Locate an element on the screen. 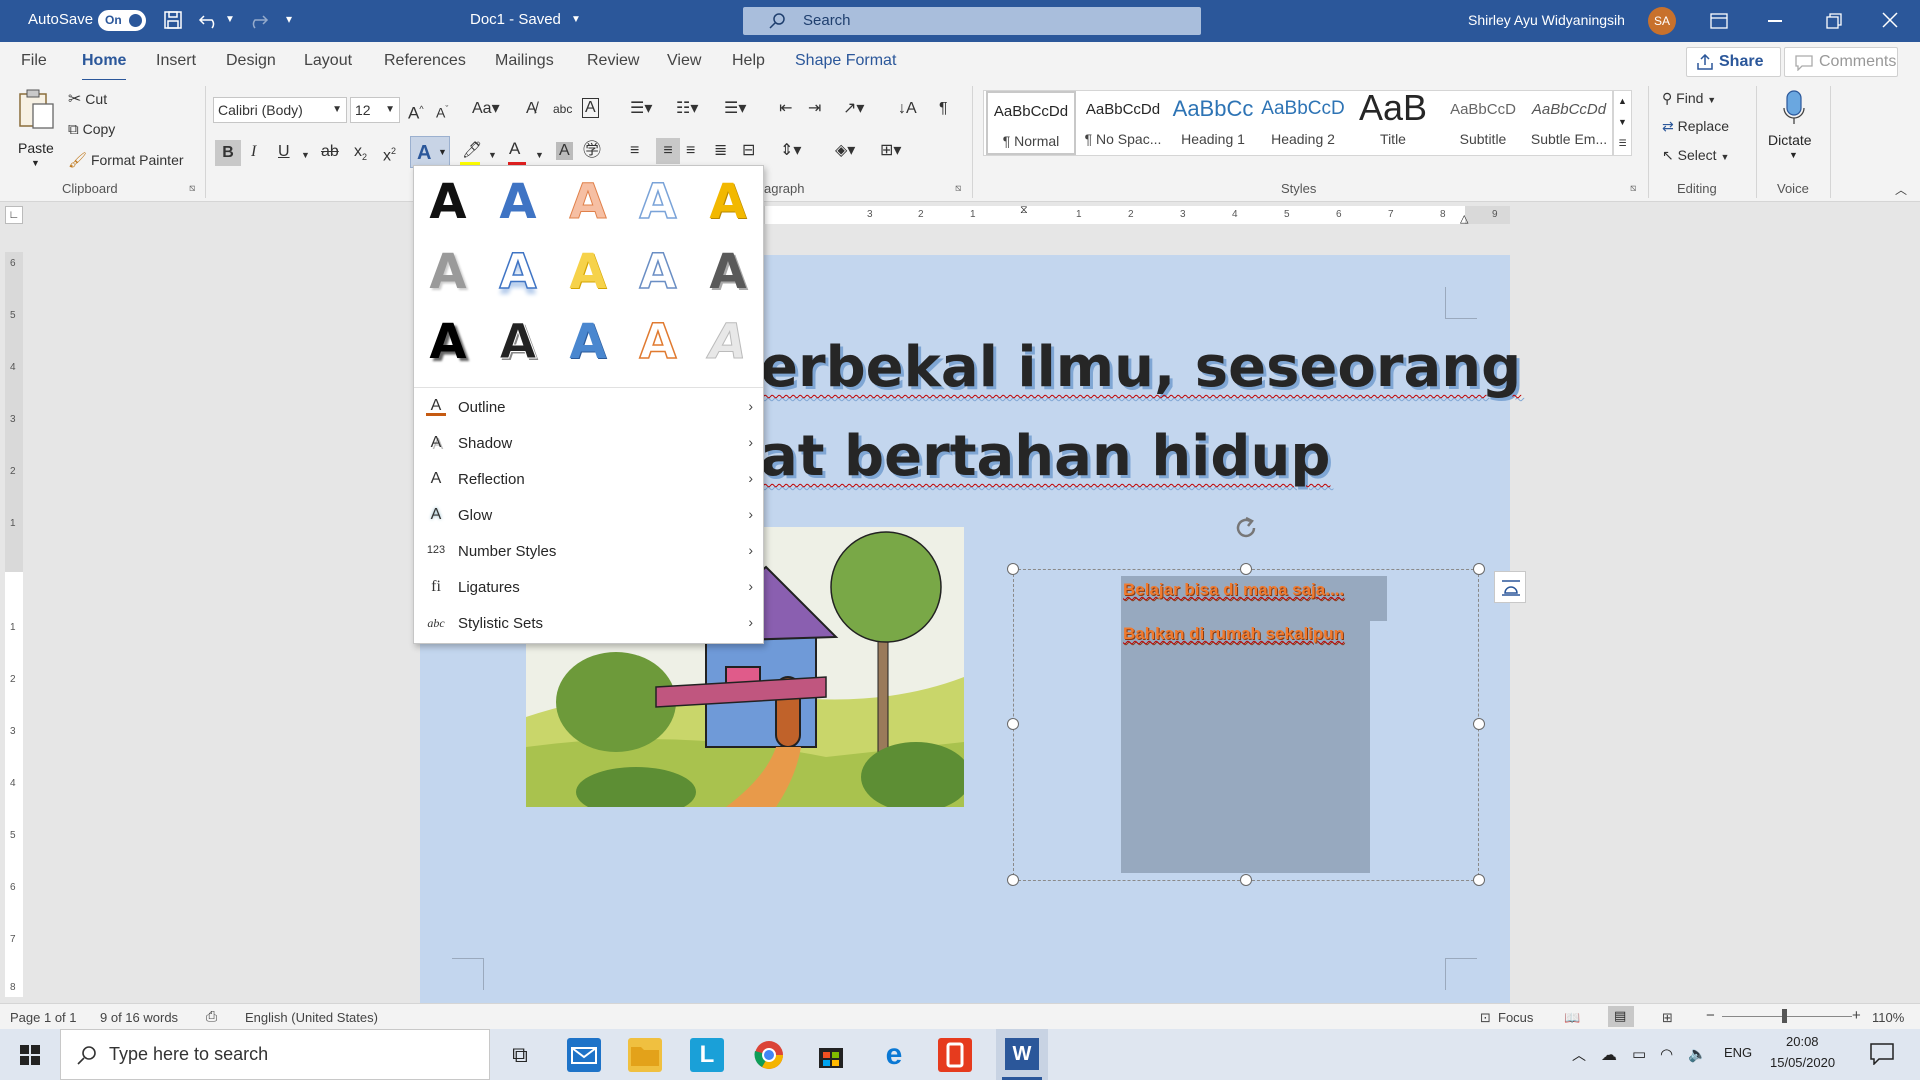 This screenshot has width=1920, height=1080. app-l-icon: L is located at coordinates (707, 1055).